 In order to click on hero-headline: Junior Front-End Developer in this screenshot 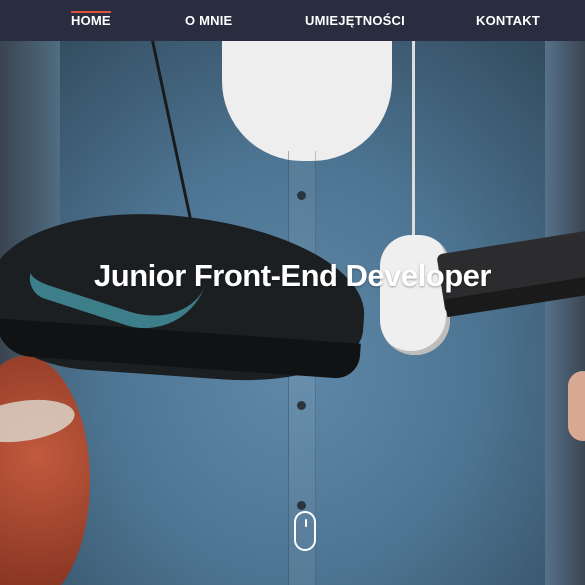, I will do `click(292, 275)`.